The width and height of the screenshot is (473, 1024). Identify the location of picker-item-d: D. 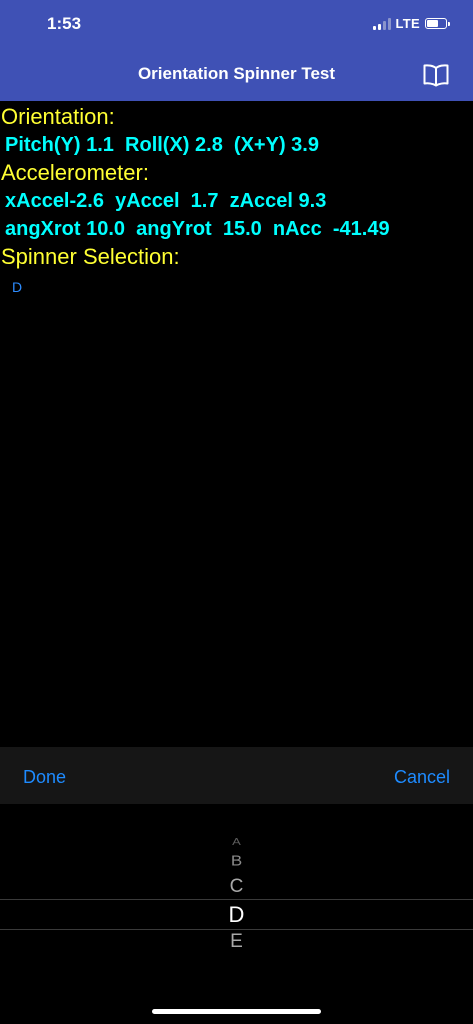
(236, 915).